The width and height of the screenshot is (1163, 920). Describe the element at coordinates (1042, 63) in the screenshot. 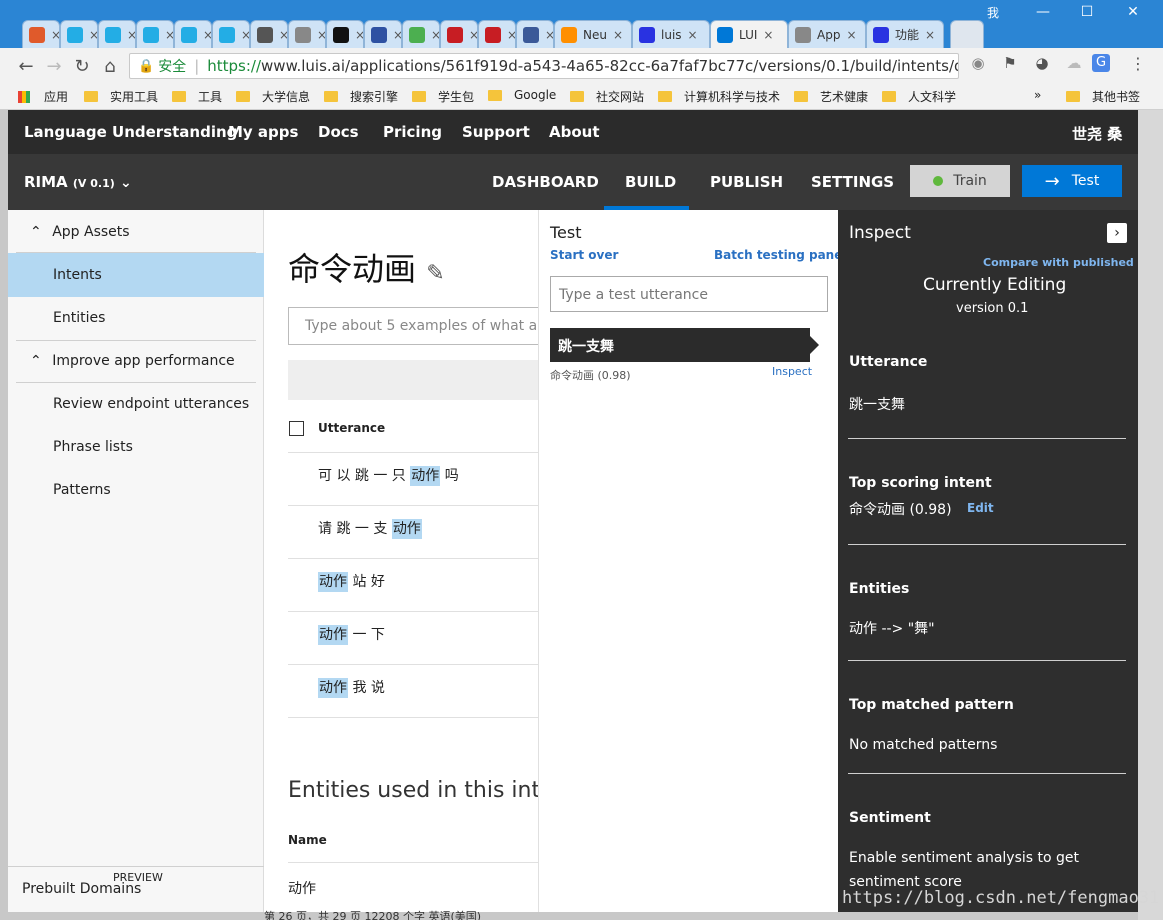

I see `ghost-icon: ◕` at that location.